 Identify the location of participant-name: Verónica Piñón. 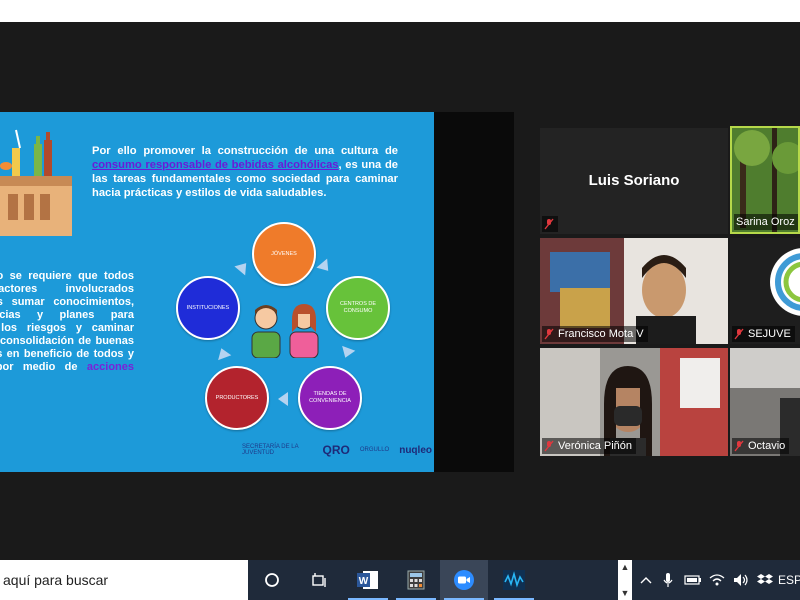
(595, 446).